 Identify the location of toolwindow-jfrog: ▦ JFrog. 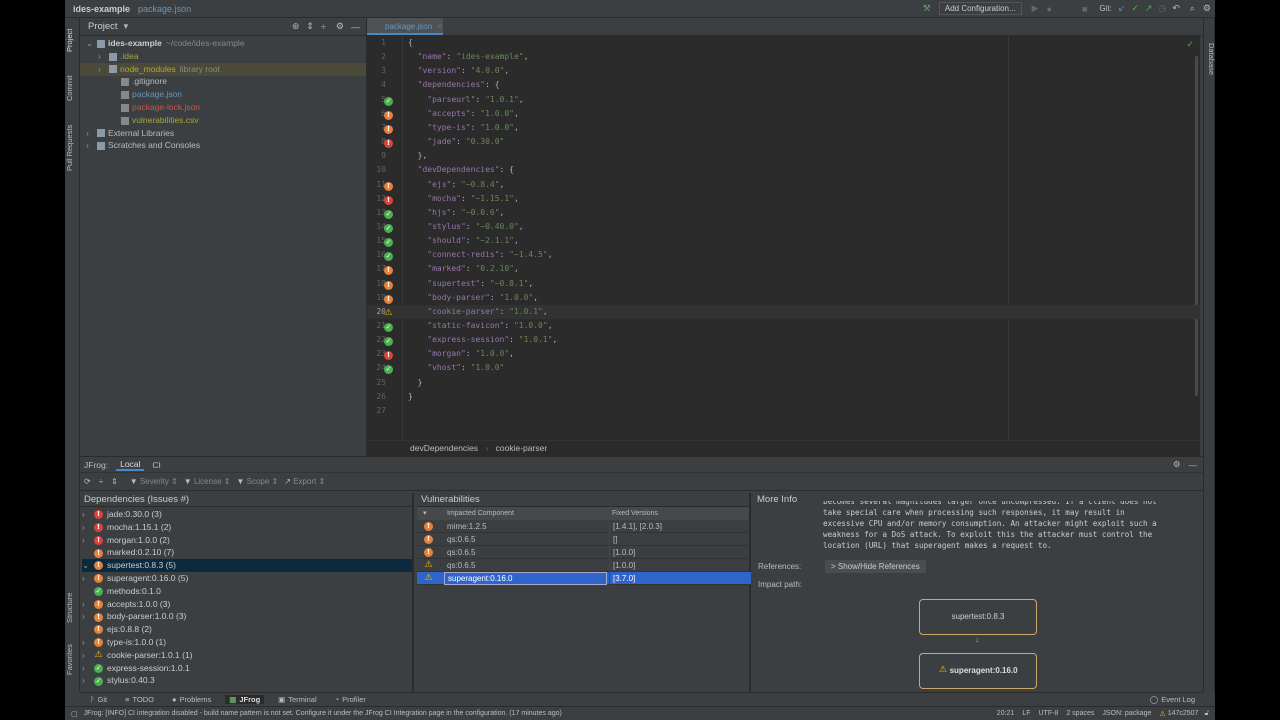
(245, 699).